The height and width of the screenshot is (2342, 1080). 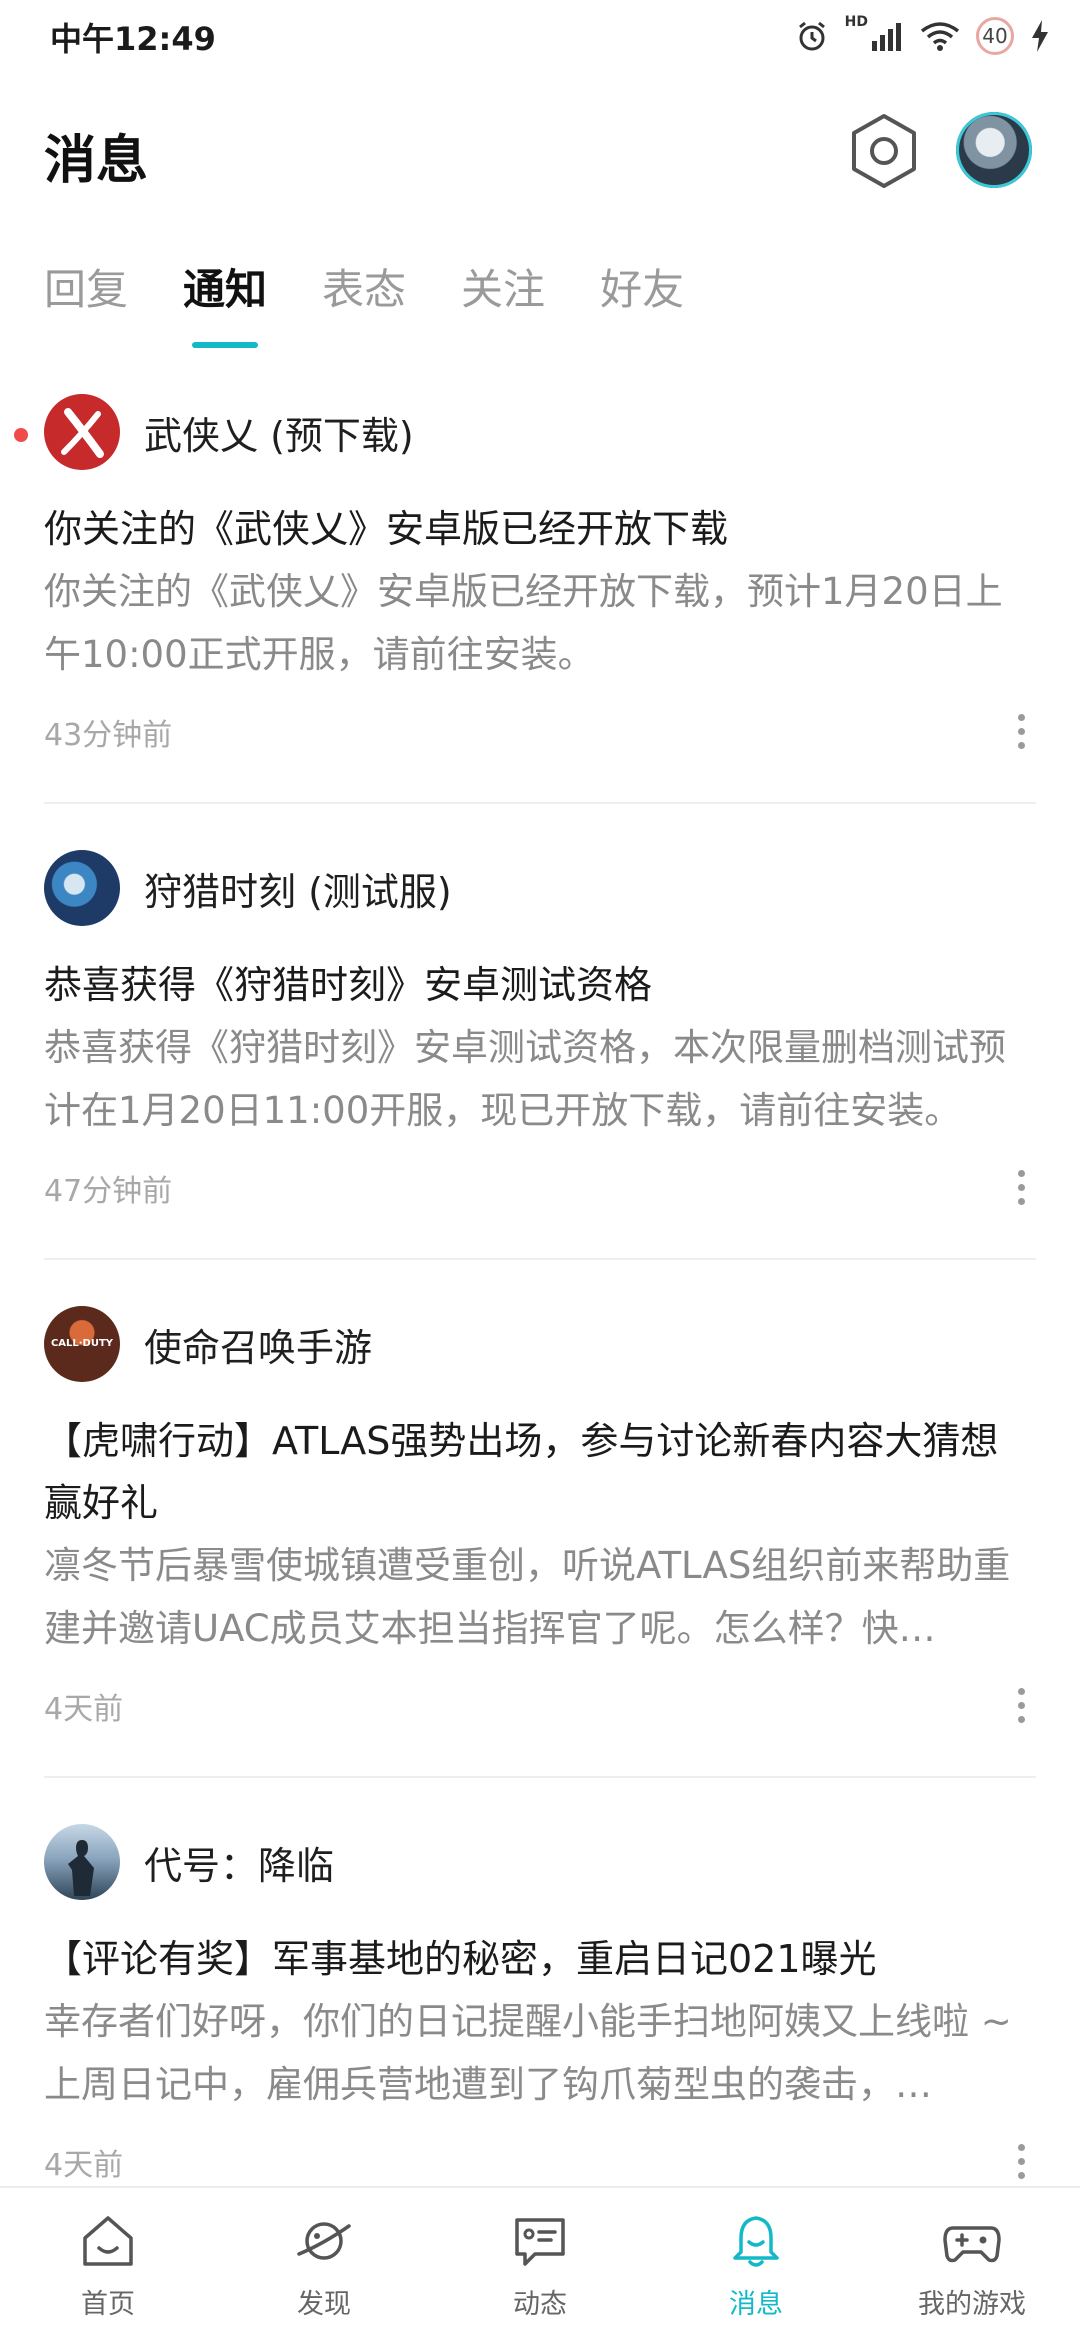 I want to click on home-icon, so click(x=108, y=2241).